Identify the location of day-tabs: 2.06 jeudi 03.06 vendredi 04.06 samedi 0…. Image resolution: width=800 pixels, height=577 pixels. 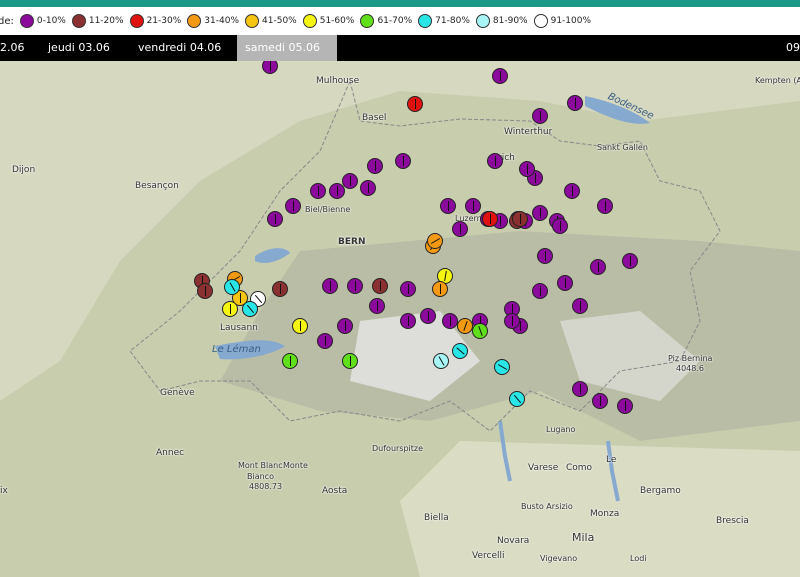
(400, 48).